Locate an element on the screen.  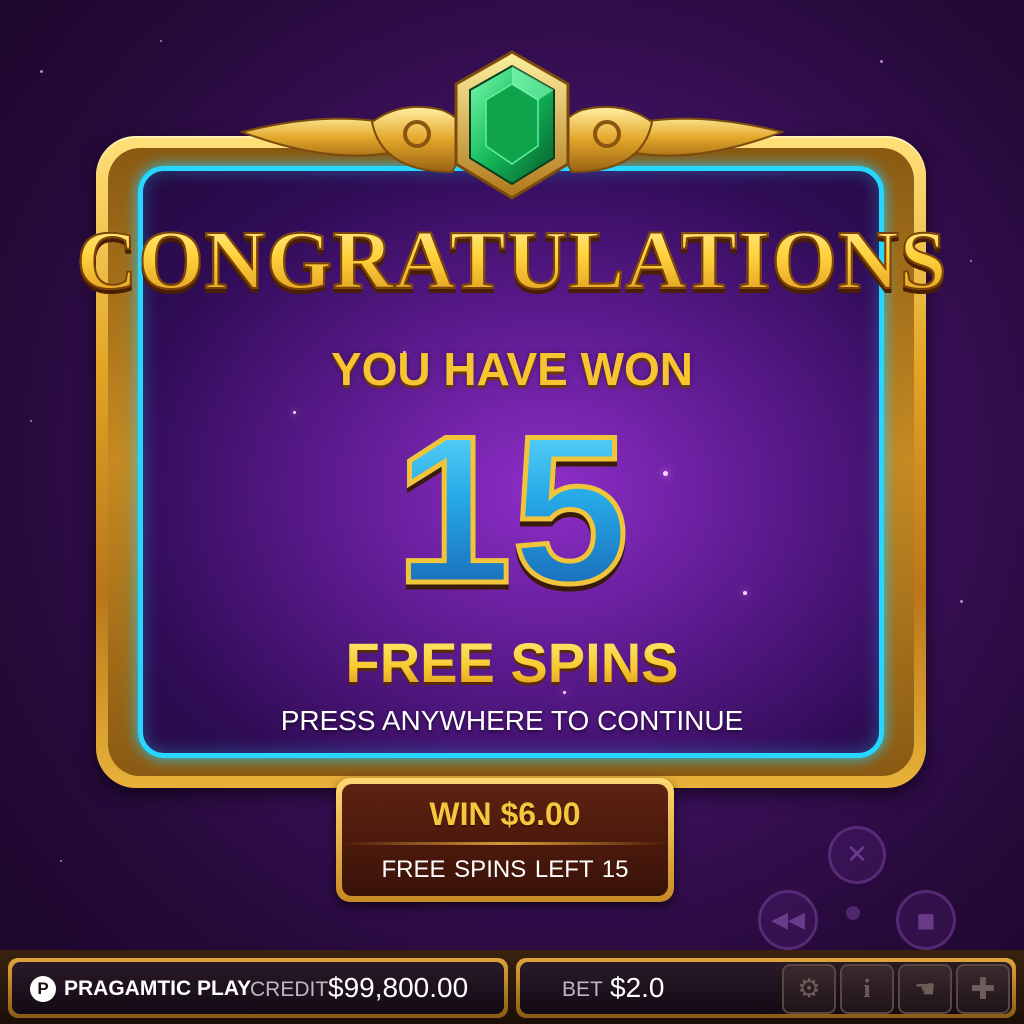
credit-label: CREDIT is located at coordinates (289, 989).